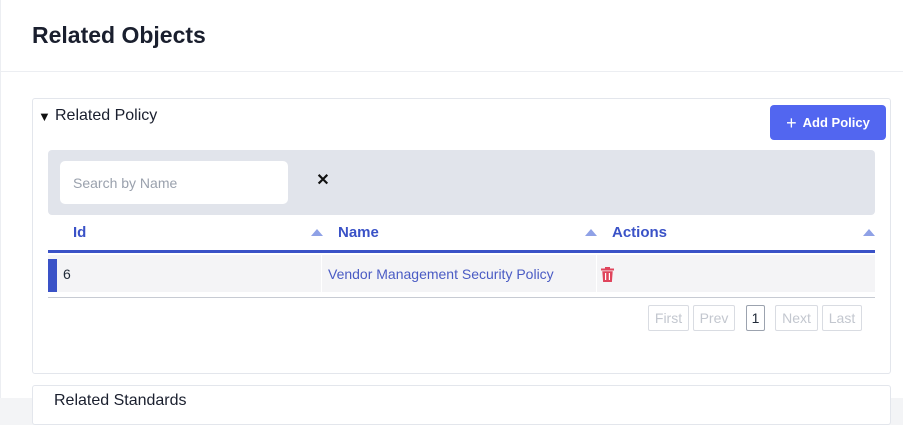 The height and width of the screenshot is (425, 903). Describe the element at coordinates (52, 275) in the screenshot. I see `row-selection-marker` at that location.